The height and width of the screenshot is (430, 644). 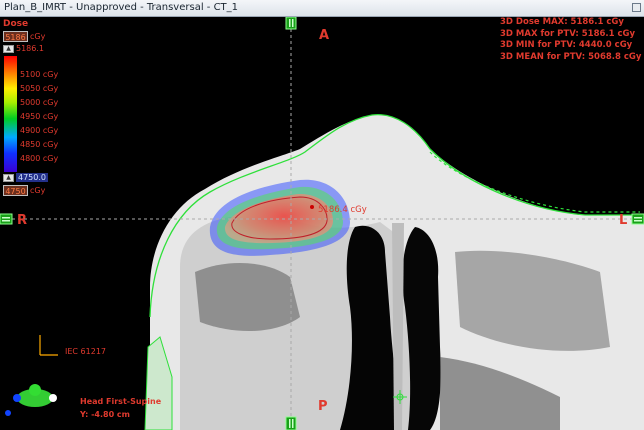 I want to click on iec-label: IEC 61217, so click(x=85, y=351).